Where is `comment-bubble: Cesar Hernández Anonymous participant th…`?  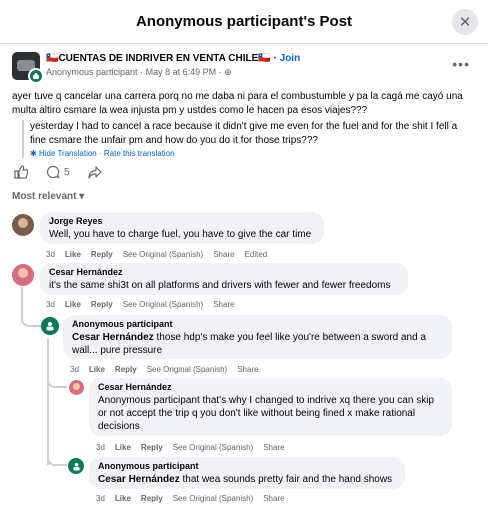
comment-bubble: Cesar Hernández Anonymous participant th… is located at coordinates (270, 407).